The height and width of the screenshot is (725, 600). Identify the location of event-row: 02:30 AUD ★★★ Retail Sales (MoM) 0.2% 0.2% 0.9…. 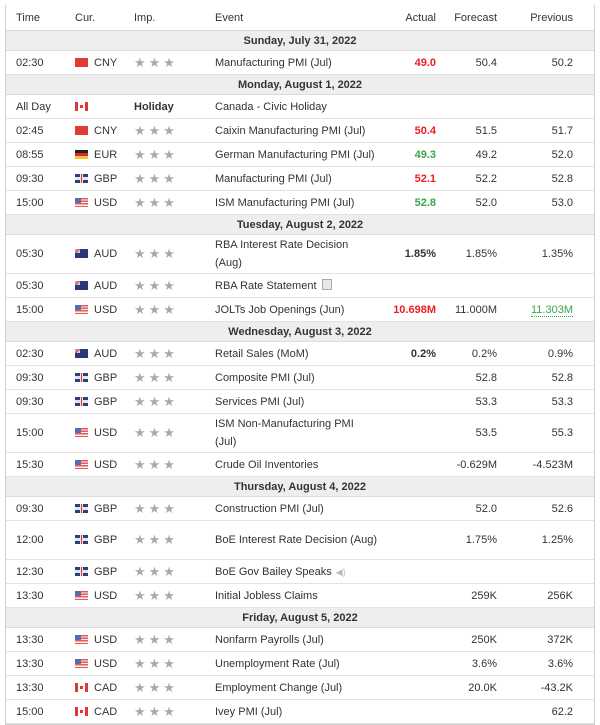
(300, 353).